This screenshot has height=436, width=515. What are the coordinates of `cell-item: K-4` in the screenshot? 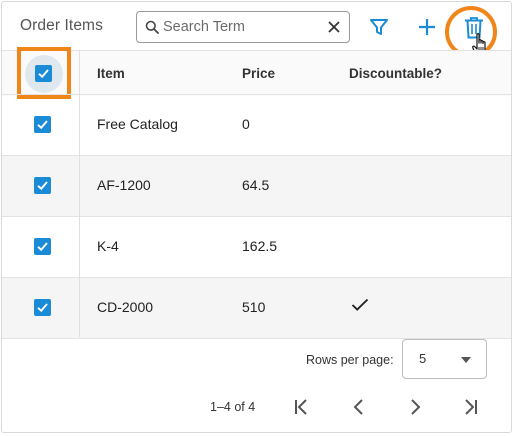 It's located at (108, 246).